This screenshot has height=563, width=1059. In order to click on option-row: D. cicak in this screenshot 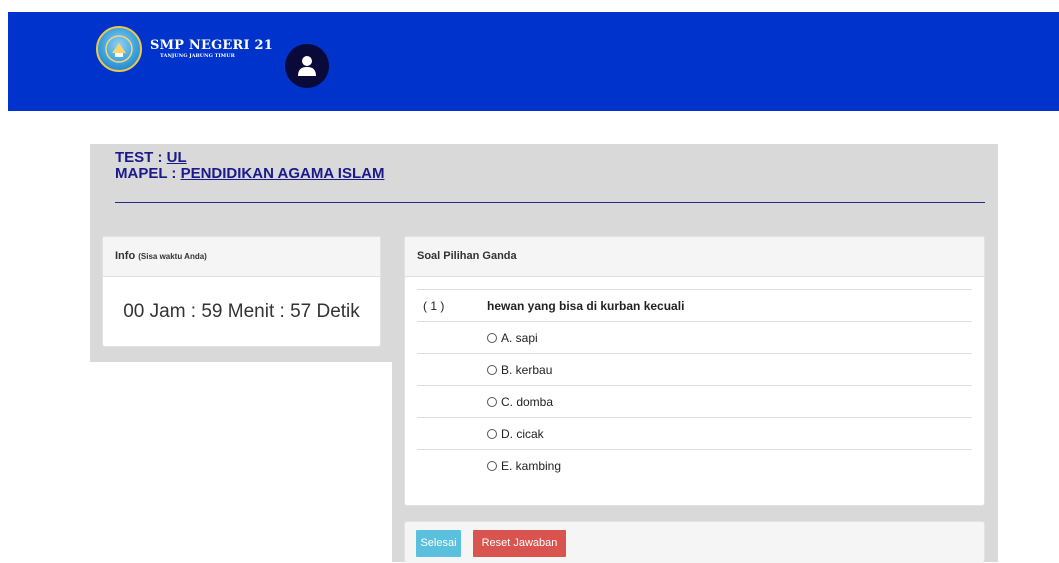, I will do `click(694, 433)`.